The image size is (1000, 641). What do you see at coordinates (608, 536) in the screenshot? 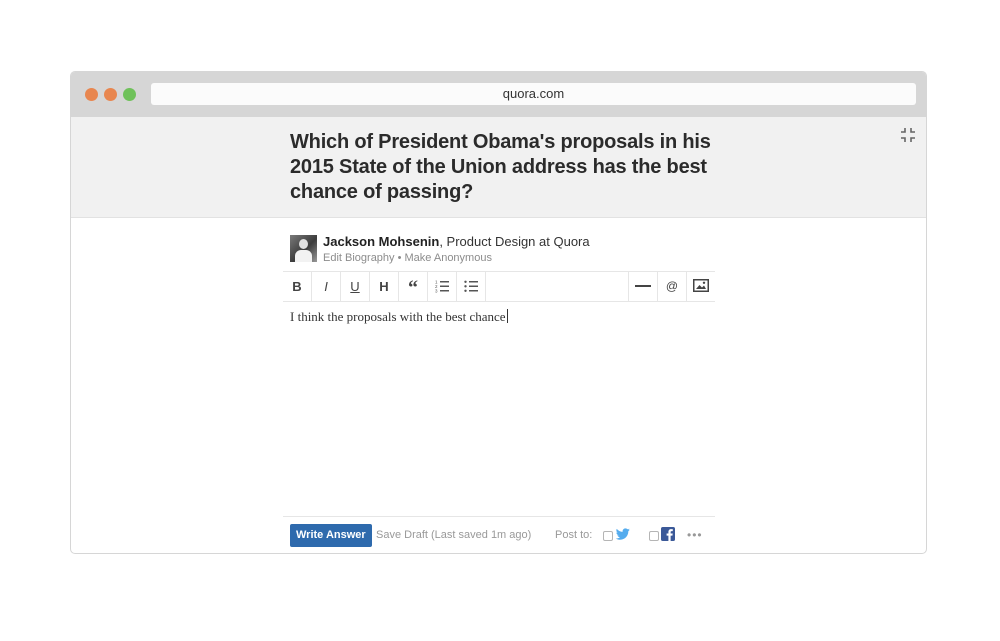
I see `post-to-twitter-checkbox` at bounding box center [608, 536].